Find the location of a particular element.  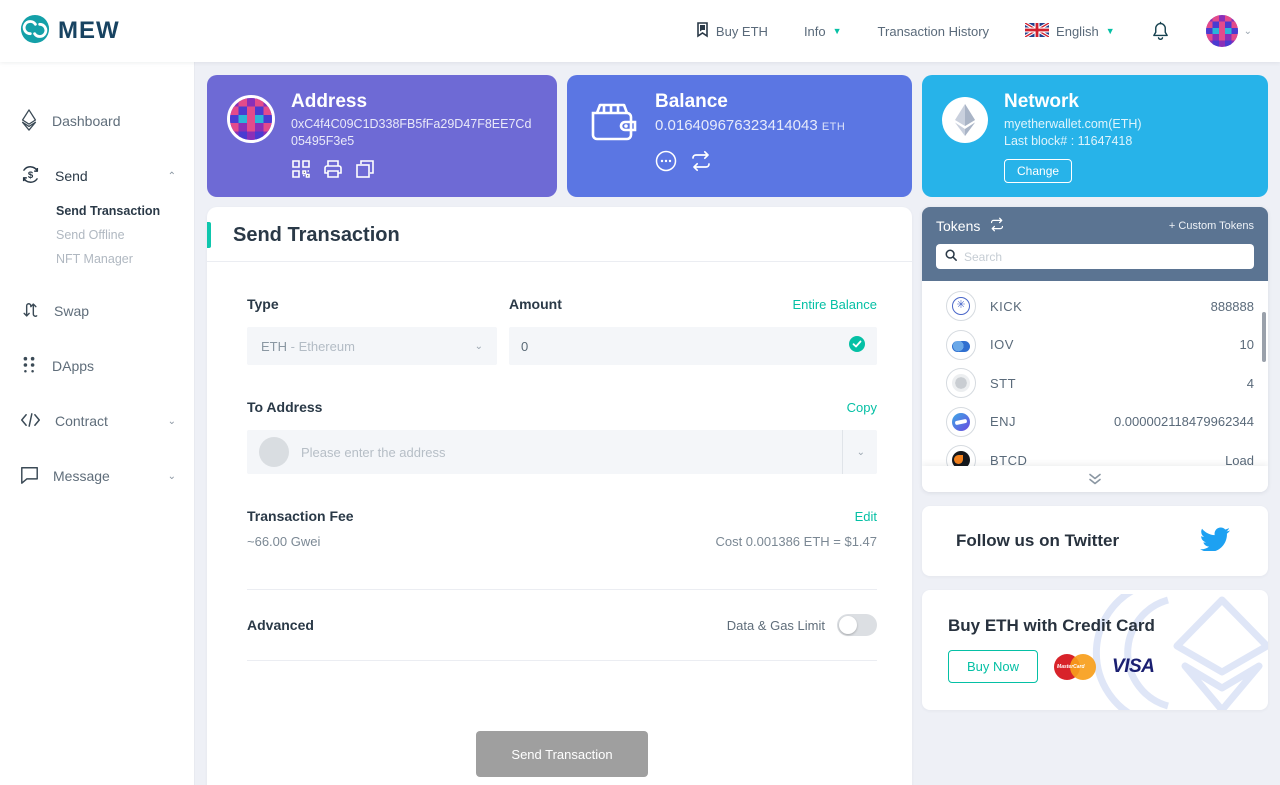

copy-icon is located at coordinates (365, 171).